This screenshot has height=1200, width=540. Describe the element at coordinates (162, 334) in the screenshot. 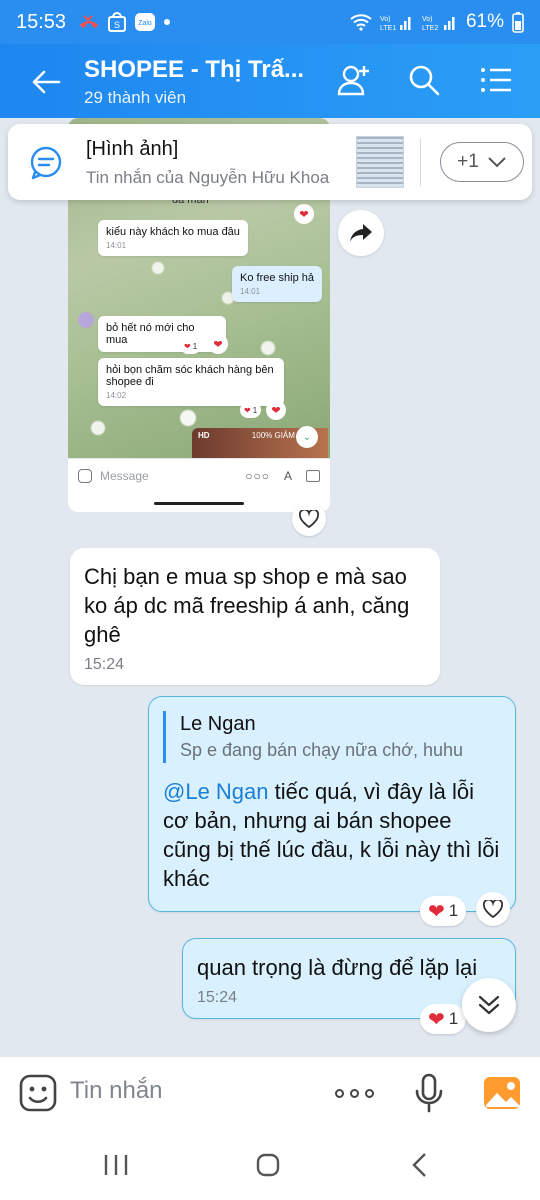

I see `image-chat-bubble: bỏ hết nó mới cho mua` at that location.